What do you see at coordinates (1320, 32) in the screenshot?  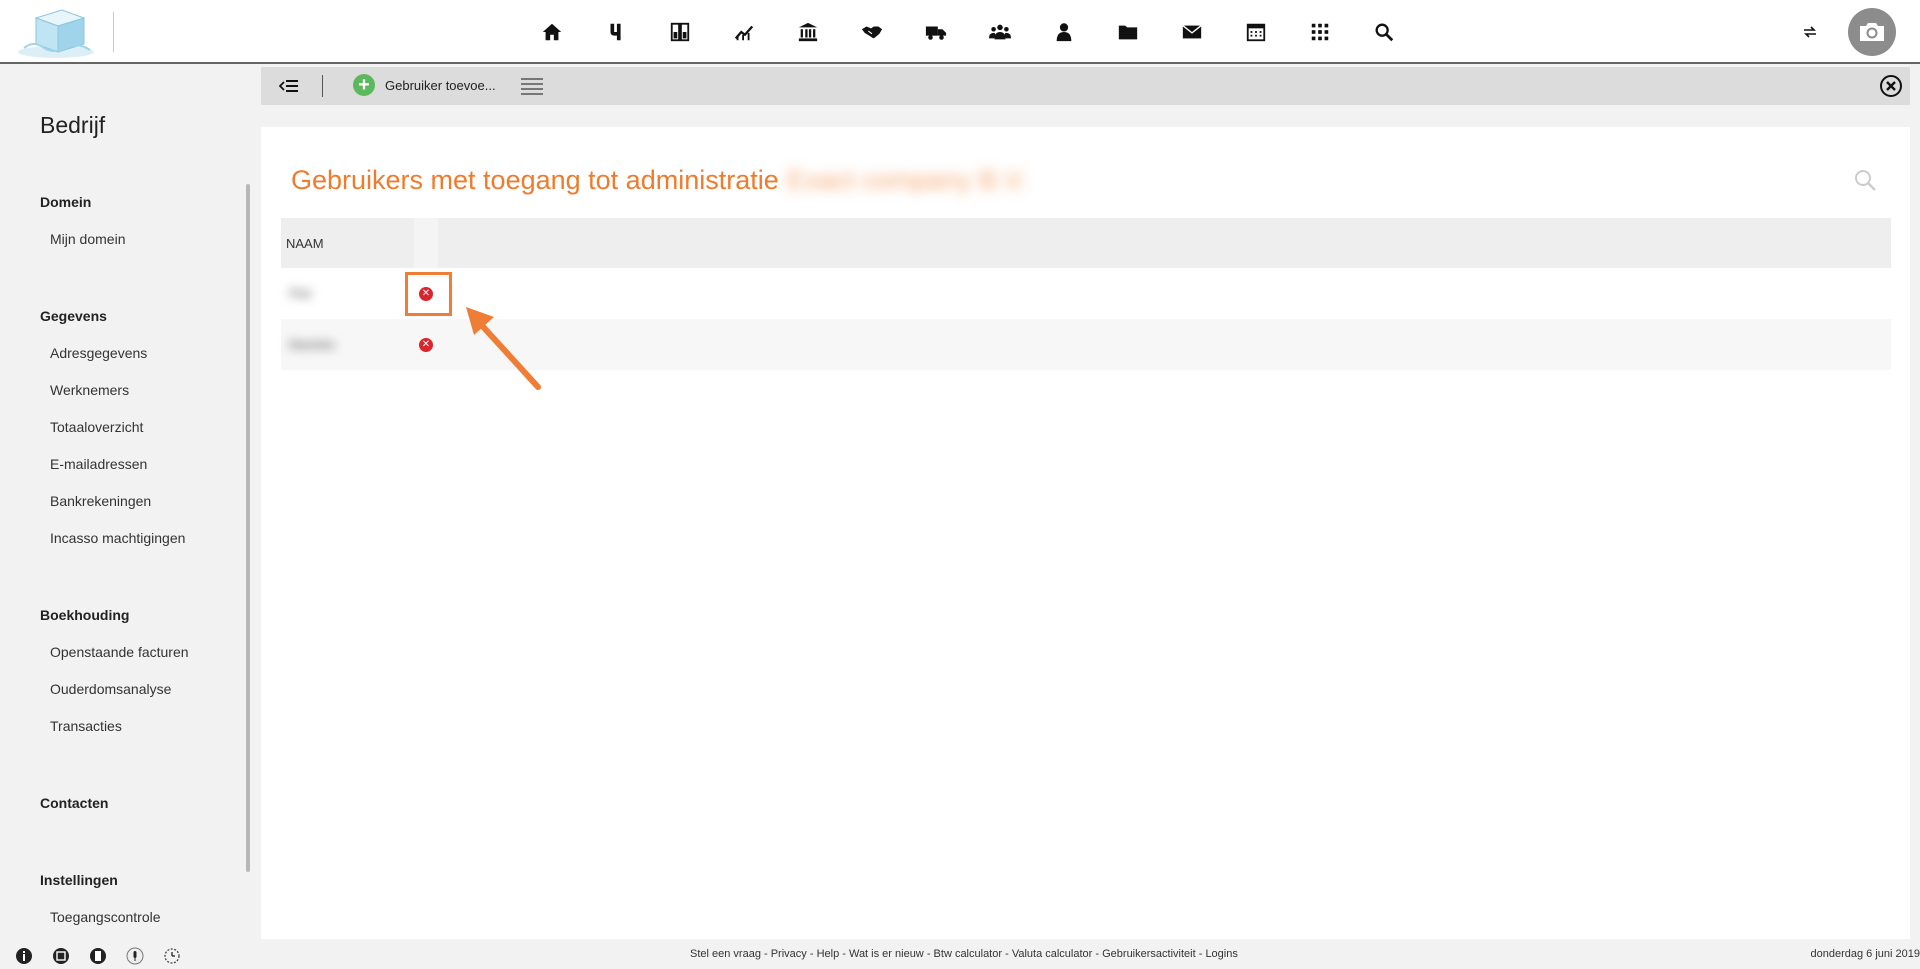 I see `apps-grid-icon` at bounding box center [1320, 32].